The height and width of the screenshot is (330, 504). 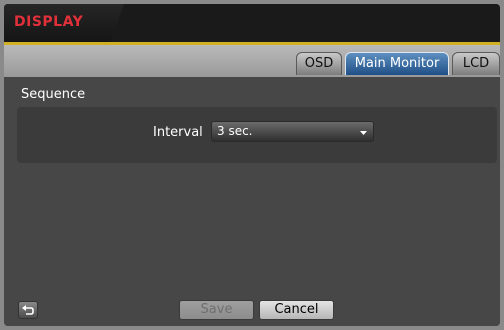 What do you see at coordinates (252, 23) in the screenshot?
I see `title-bar: DISPLAY` at bounding box center [252, 23].